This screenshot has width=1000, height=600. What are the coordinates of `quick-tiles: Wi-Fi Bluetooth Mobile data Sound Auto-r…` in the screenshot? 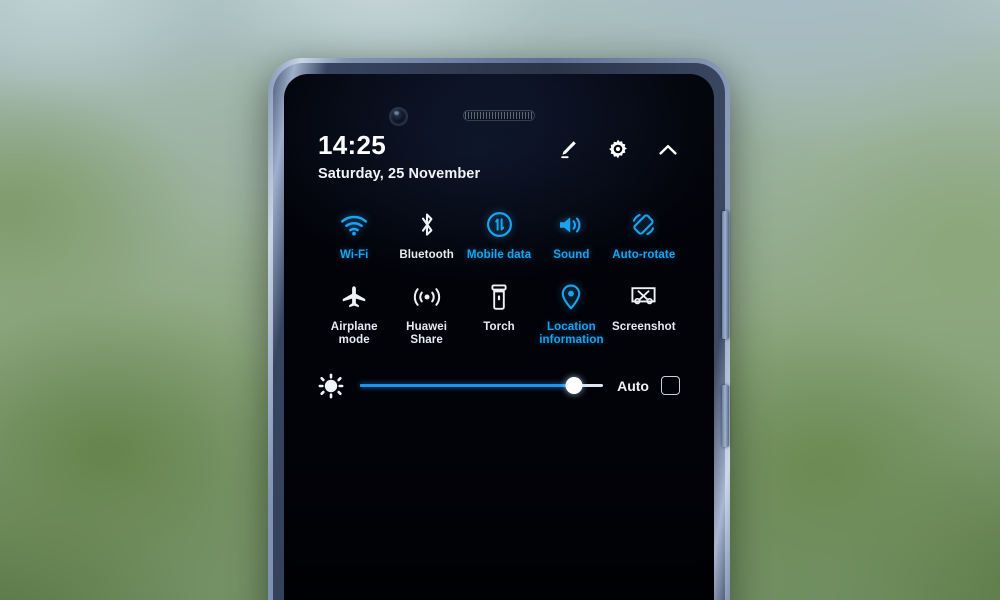 It's located at (499, 278).